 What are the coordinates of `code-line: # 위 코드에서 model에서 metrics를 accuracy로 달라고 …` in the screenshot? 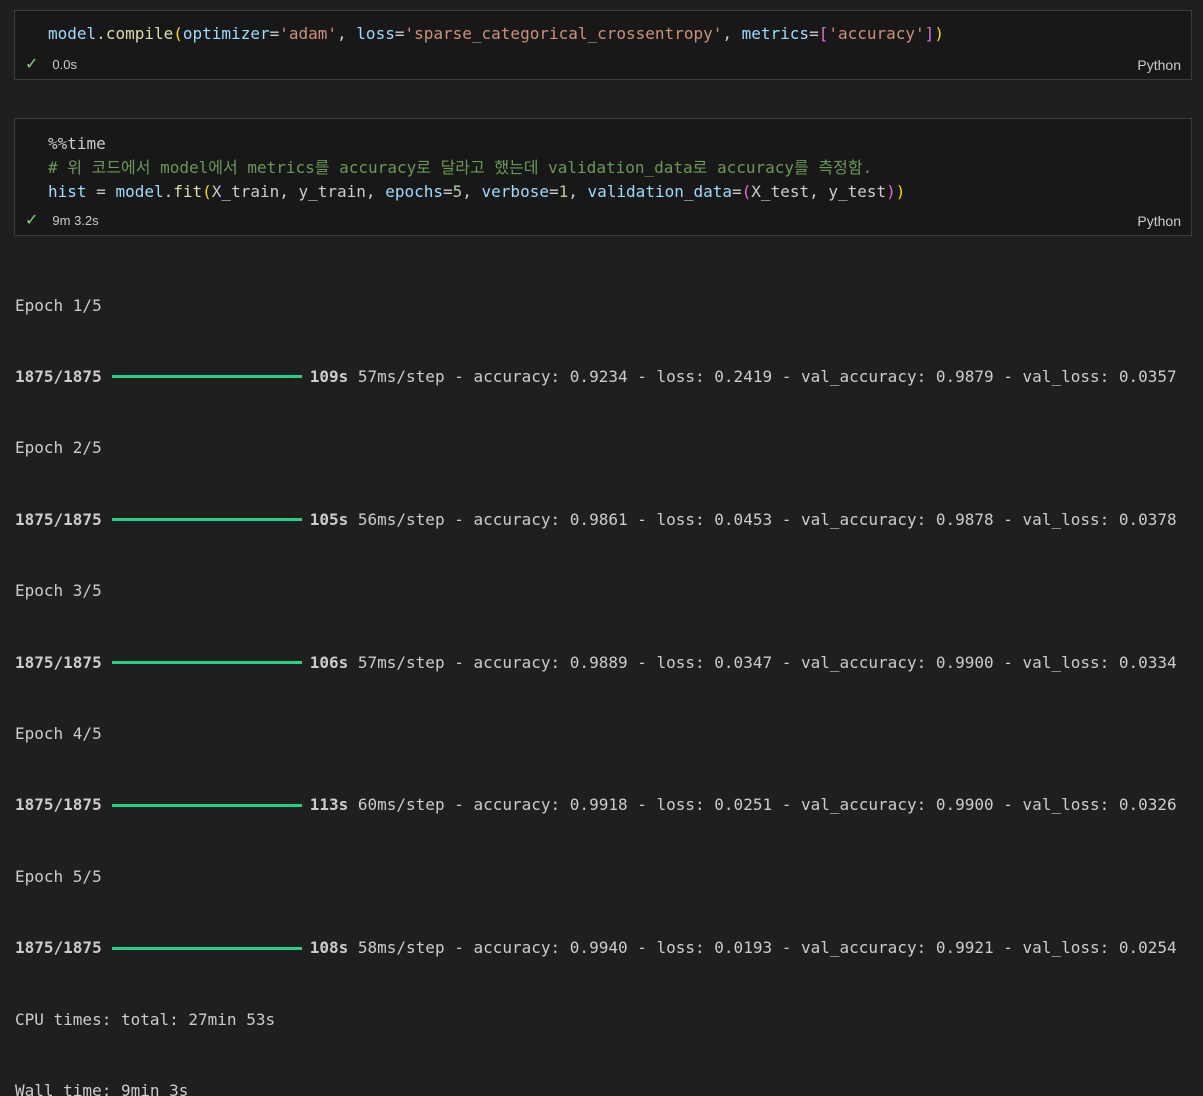 It's located at (476, 168).